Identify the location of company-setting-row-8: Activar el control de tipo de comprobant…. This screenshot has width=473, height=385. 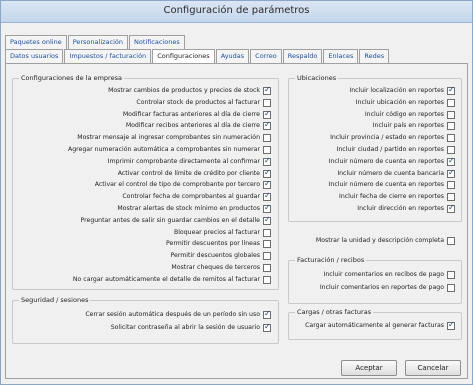
(143, 184).